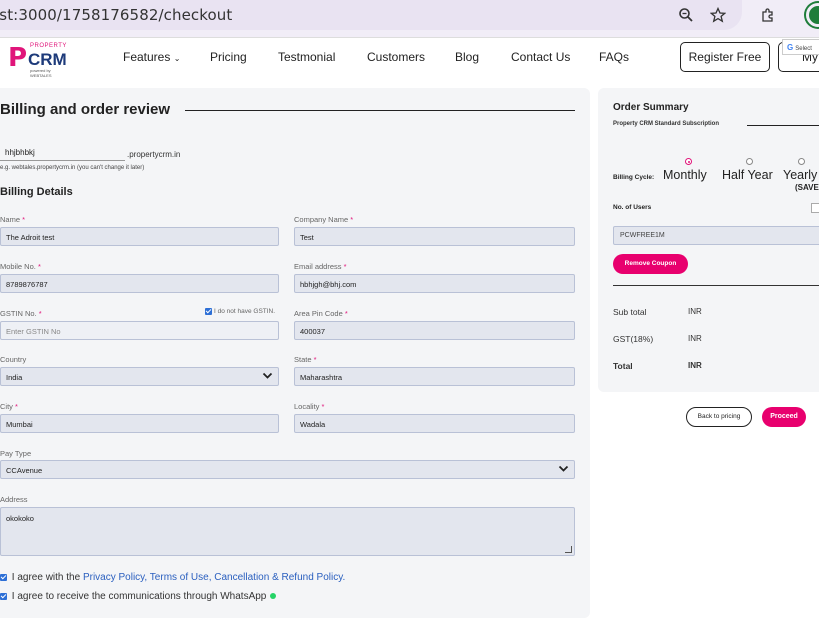 This screenshot has width=819, height=618. Describe the element at coordinates (20, 266) in the screenshot. I see `mobile-label: Mobile No. *` at that location.